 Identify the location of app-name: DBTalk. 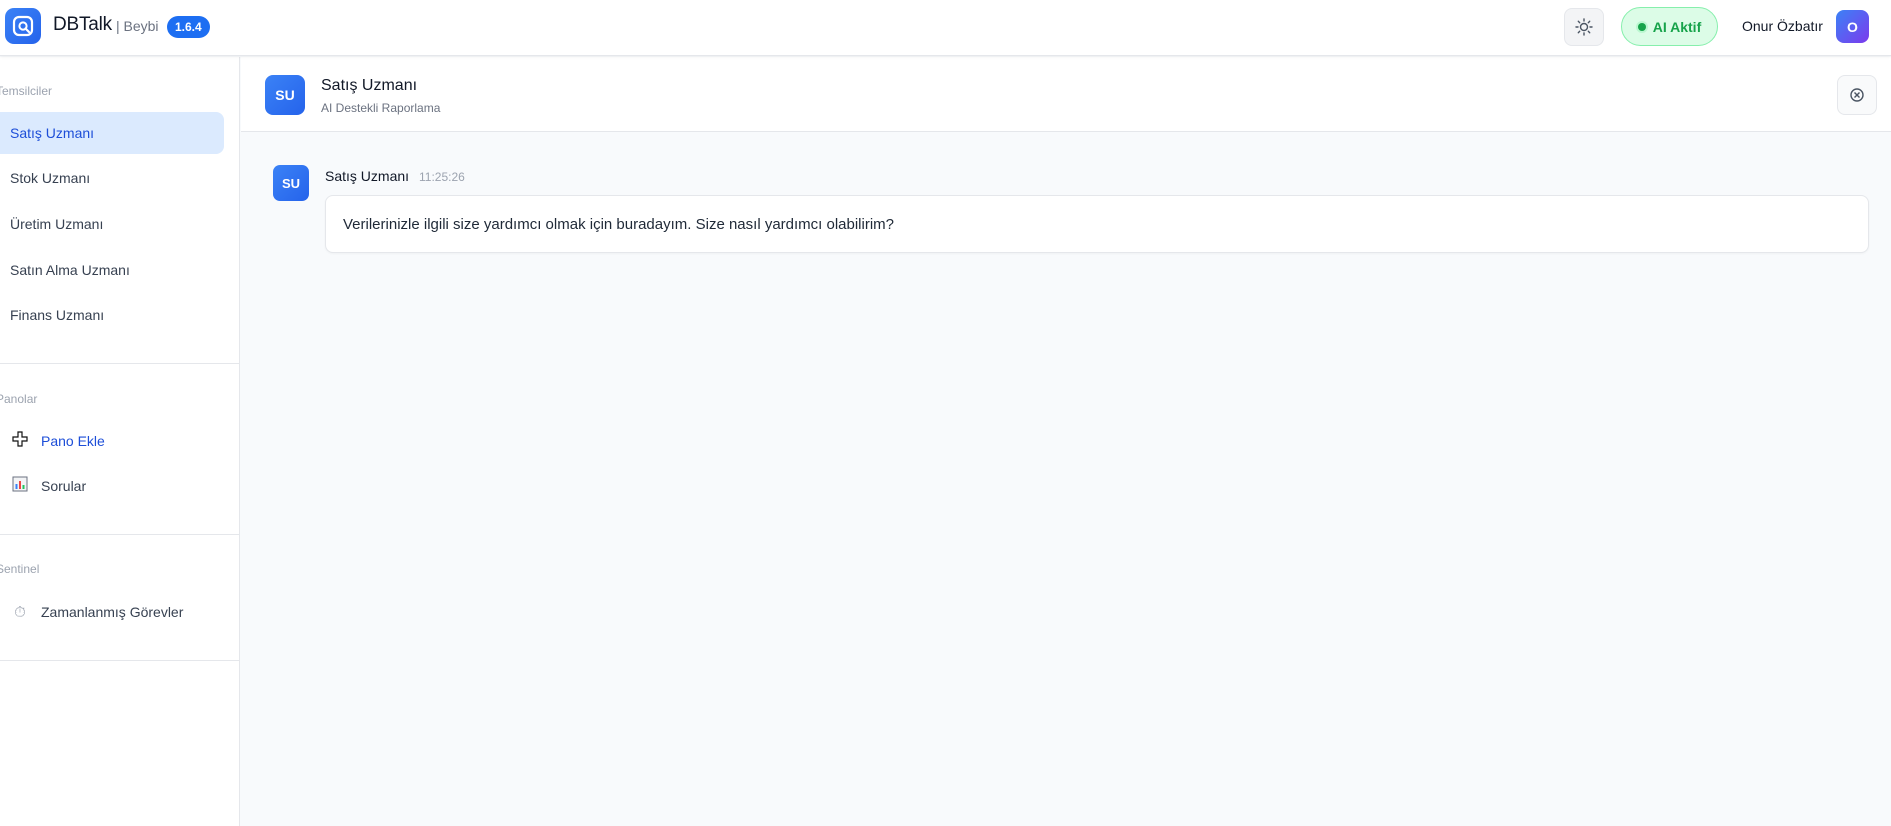
(82, 24).